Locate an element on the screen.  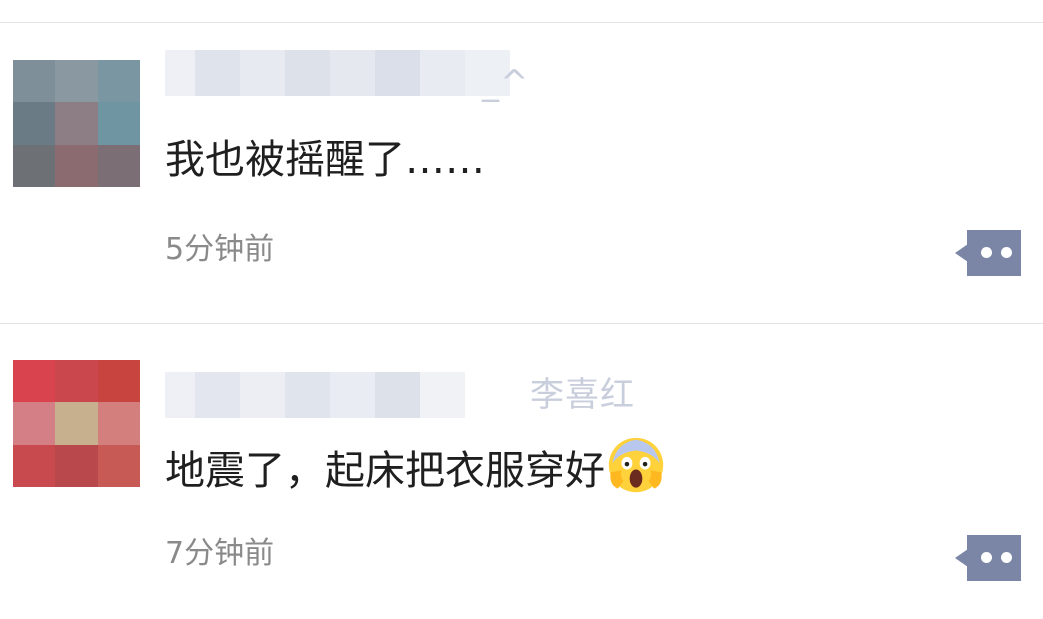
comment-divider is located at coordinates (521, 323).